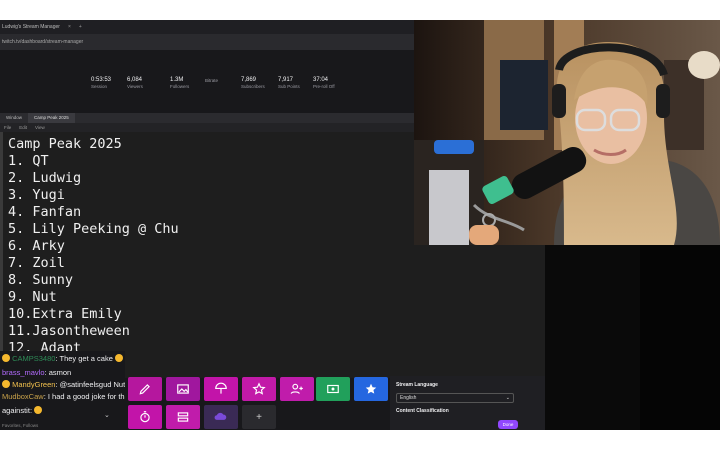 Image resolution: width=720 pixels, height=450 pixels. What do you see at coordinates (69, 27) in the screenshot?
I see `close-icon: ×` at bounding box center [69, 27].